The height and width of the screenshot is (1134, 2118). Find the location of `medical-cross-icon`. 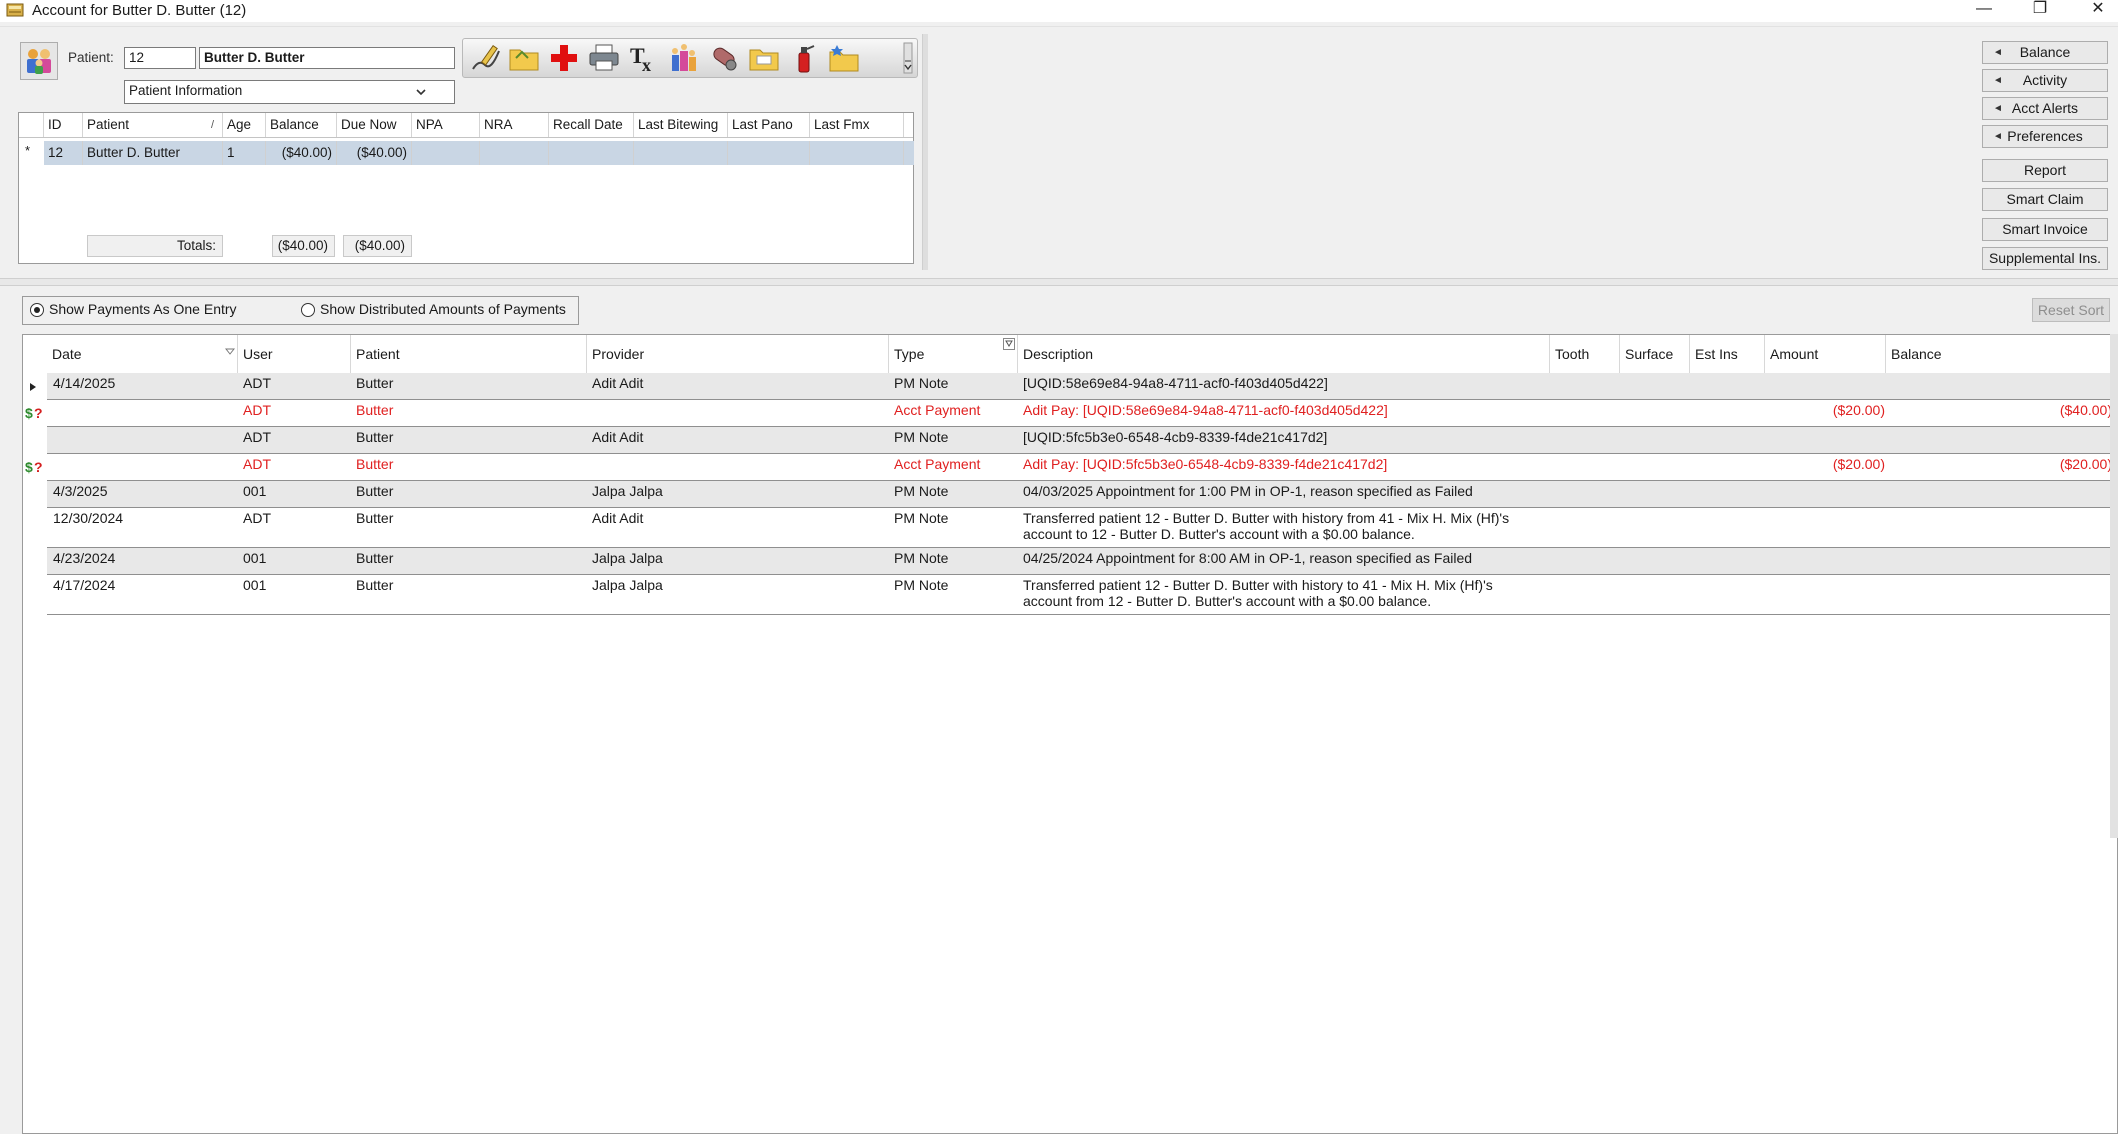

medical-cross-icon is located at coordinates (564, 58).